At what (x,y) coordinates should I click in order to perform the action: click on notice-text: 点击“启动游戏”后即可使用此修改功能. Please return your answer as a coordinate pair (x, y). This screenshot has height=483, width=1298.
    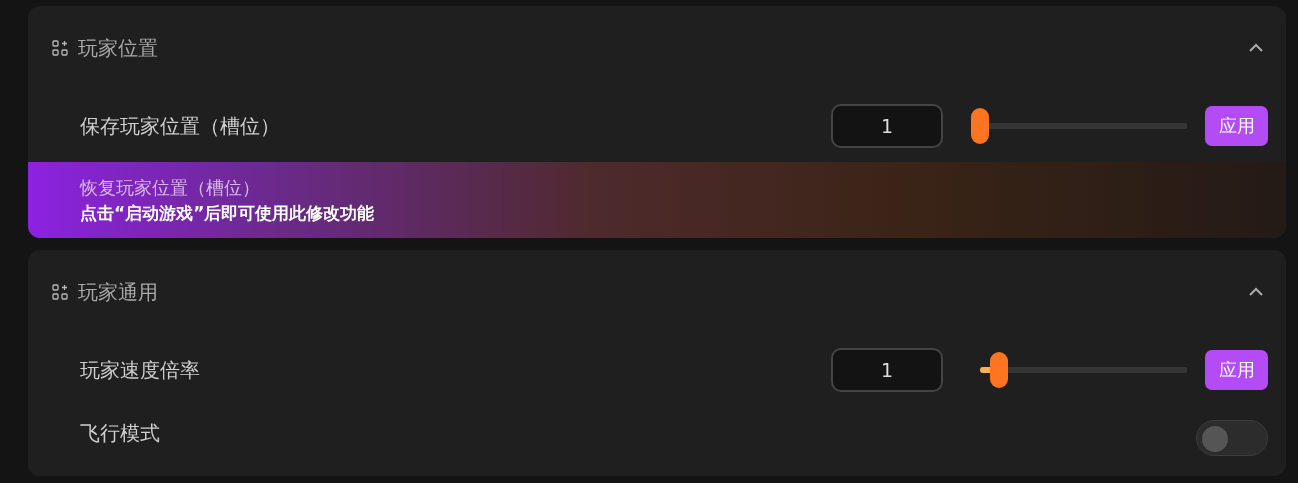
    Looking at the image, I should click on (227, 213).